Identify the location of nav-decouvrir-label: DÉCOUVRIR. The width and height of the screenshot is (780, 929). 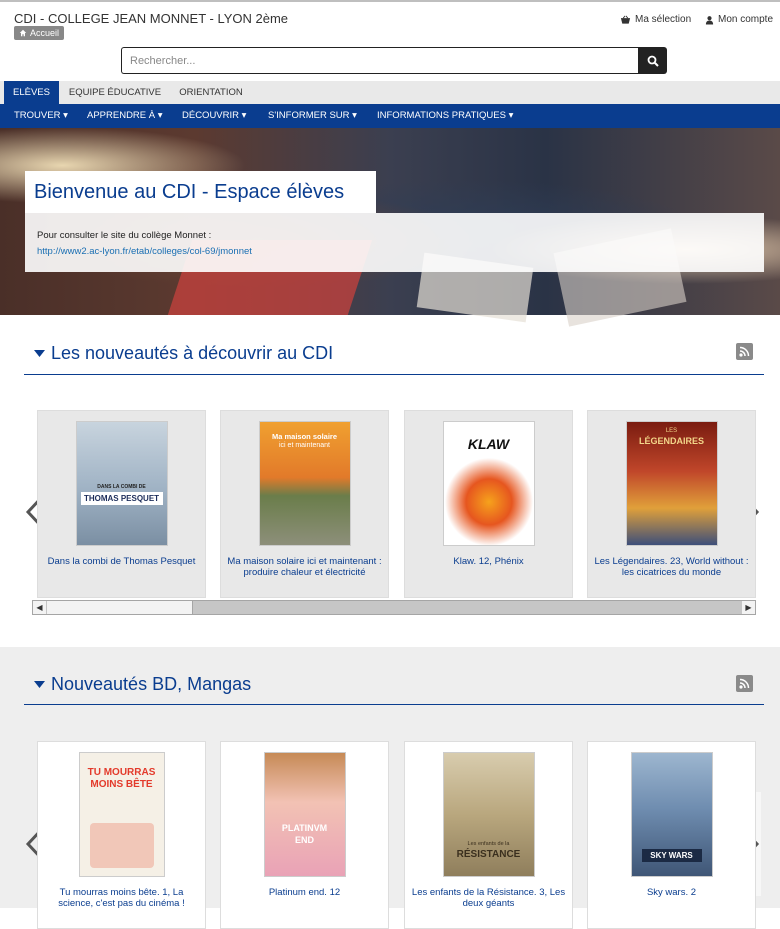
(211, 115).